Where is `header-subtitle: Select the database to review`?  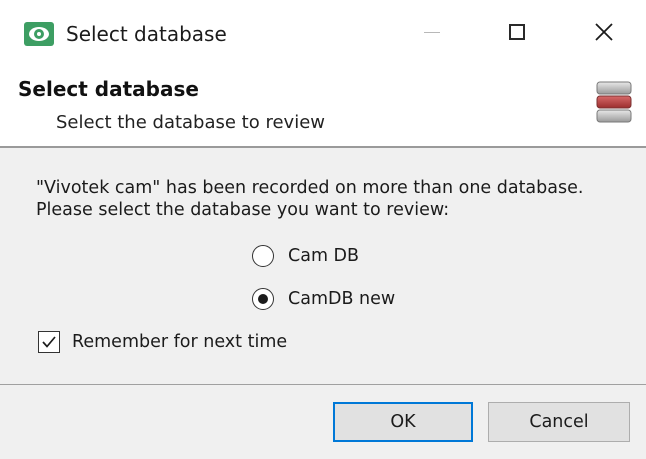 header-subtitle: Select the database to review is located at coordinates (191, 122).